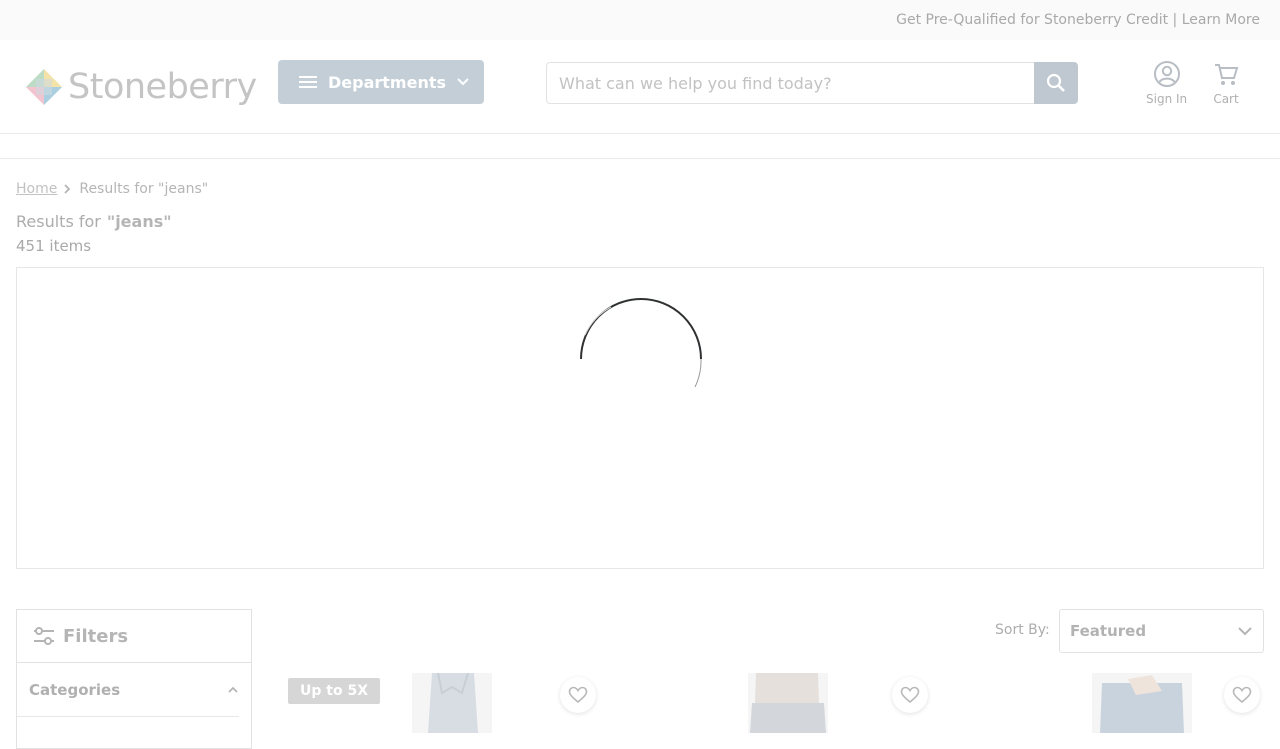 This screenshot has width=1280, height=749. I want to click on logo-mark-icon, so click(44, 87).